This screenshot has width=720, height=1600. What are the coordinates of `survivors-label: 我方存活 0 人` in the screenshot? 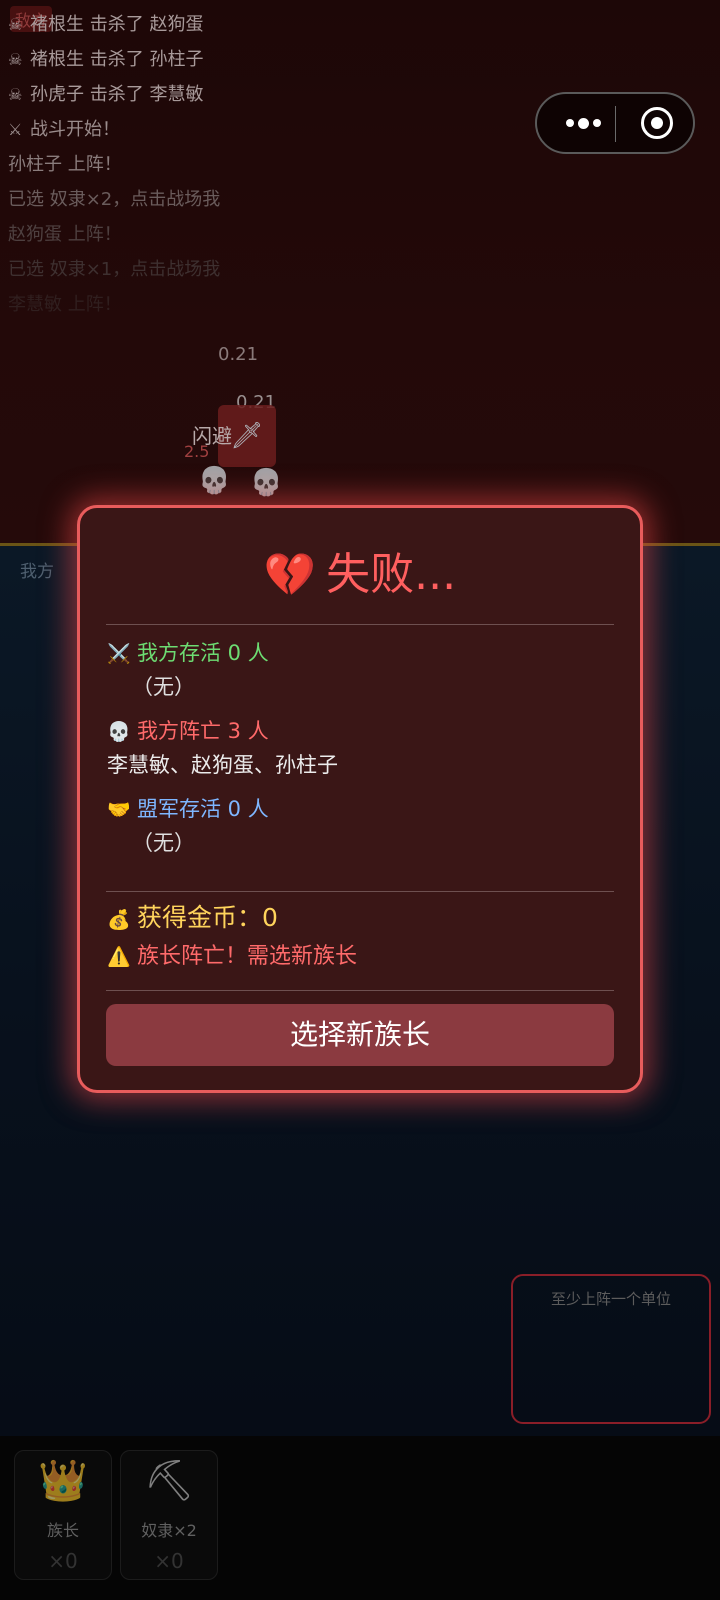 It's located at (203, 653).